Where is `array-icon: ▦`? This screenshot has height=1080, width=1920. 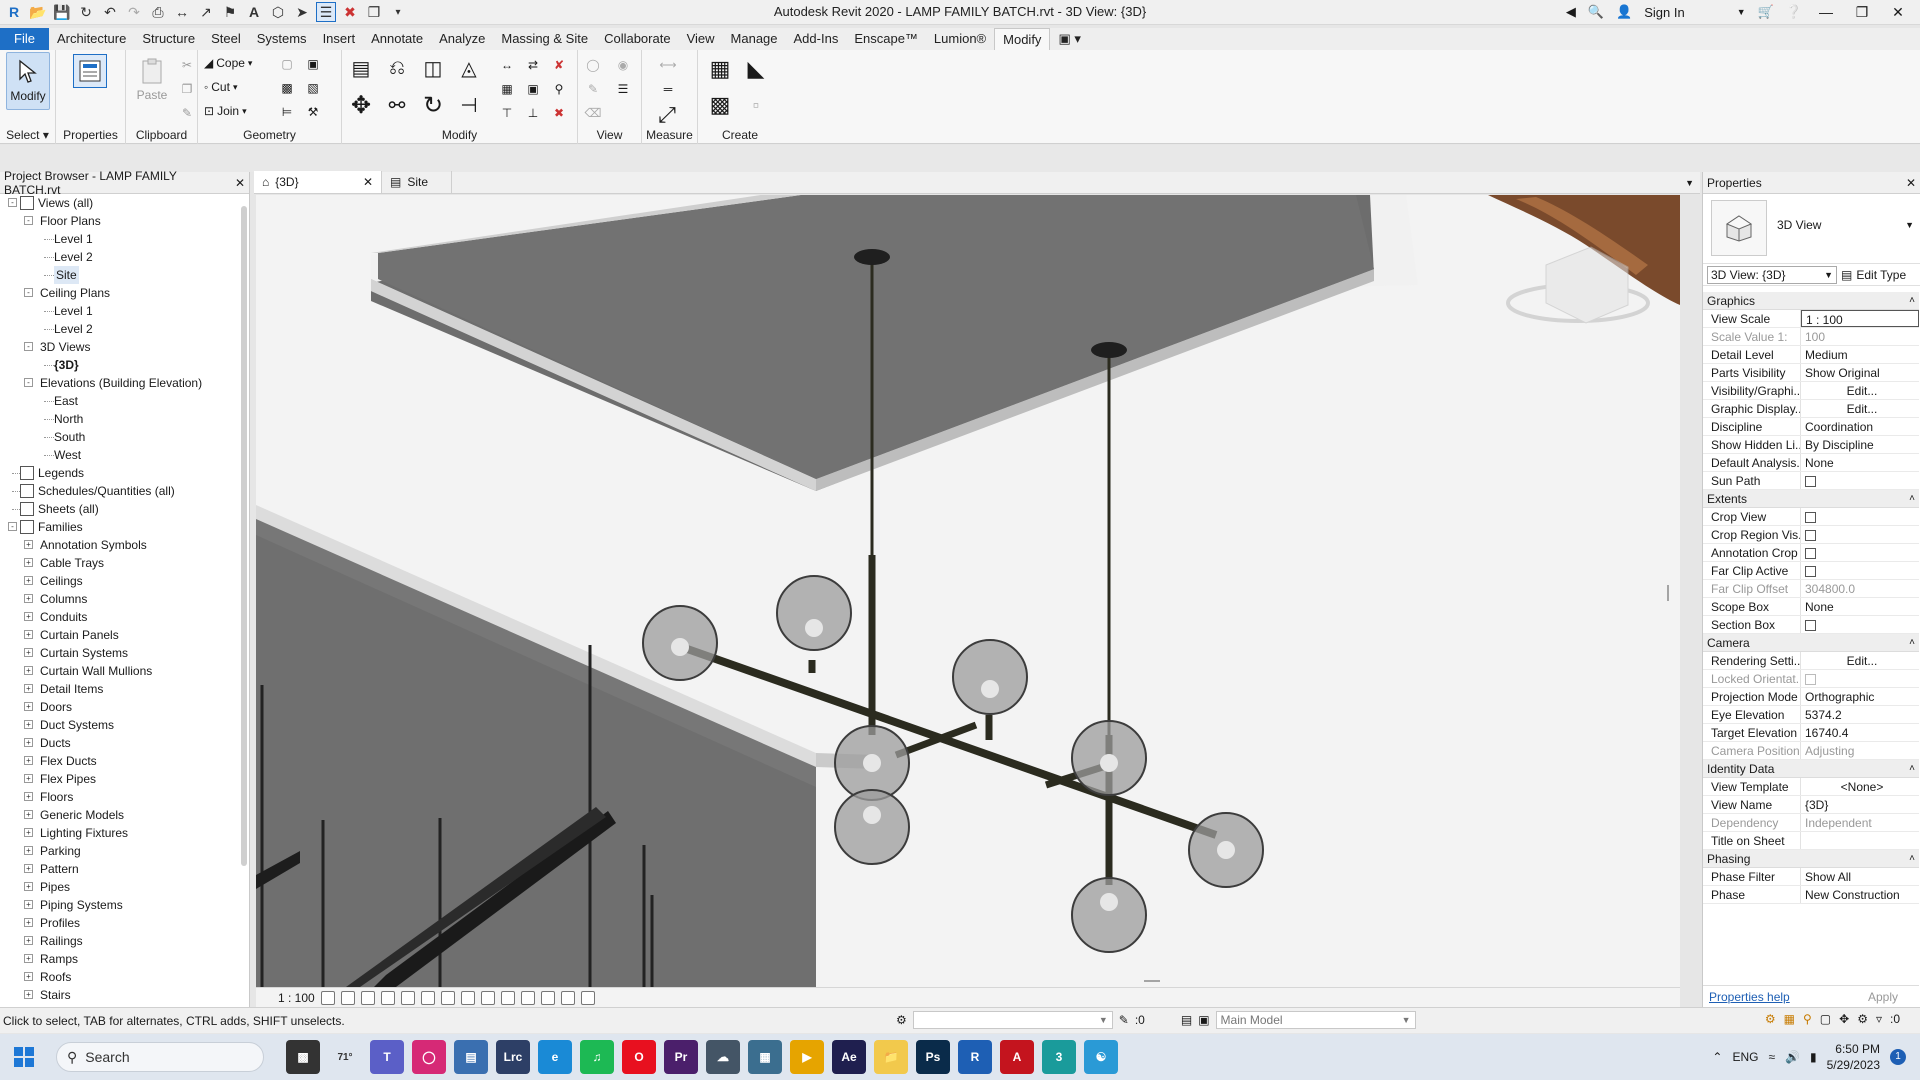 array-icon: ▦ is located at coordinates (507, 89).